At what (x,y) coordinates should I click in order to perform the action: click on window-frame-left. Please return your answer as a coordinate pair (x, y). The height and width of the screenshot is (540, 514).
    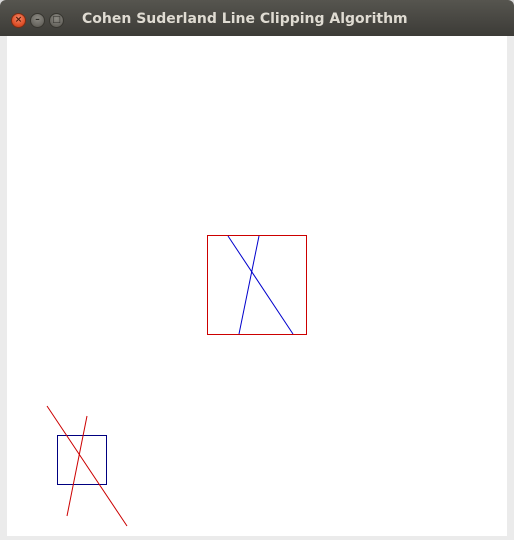
    Looking at the image, I should click on (3, 288).